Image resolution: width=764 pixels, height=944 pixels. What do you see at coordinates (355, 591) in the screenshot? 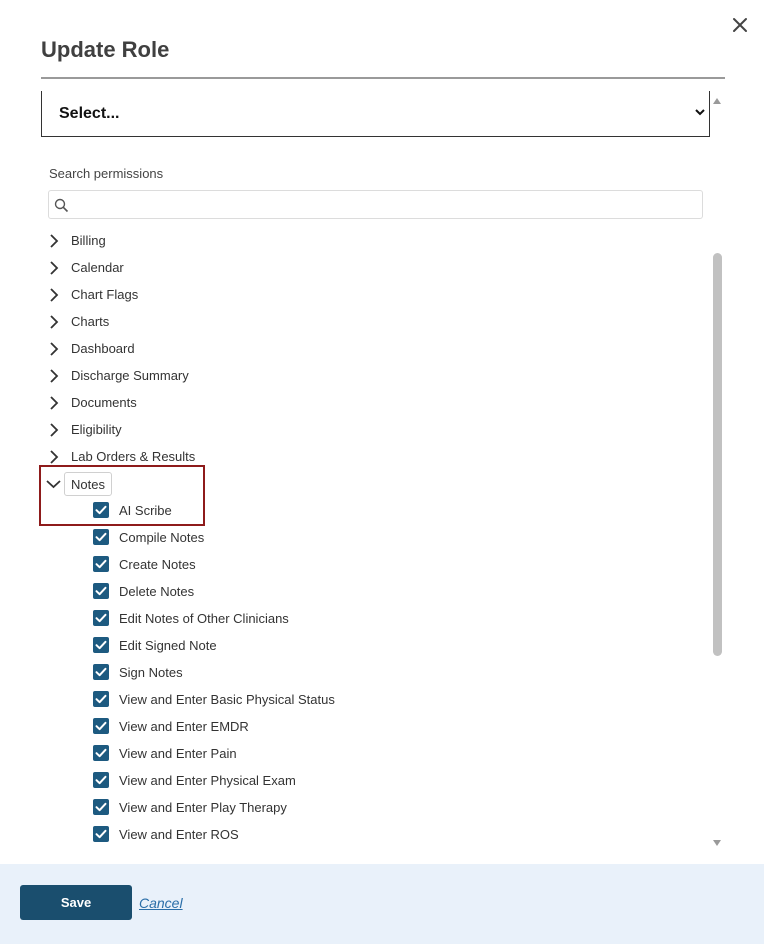
I see `permission-row: Delete Notes` at bounding box center [355, 591].